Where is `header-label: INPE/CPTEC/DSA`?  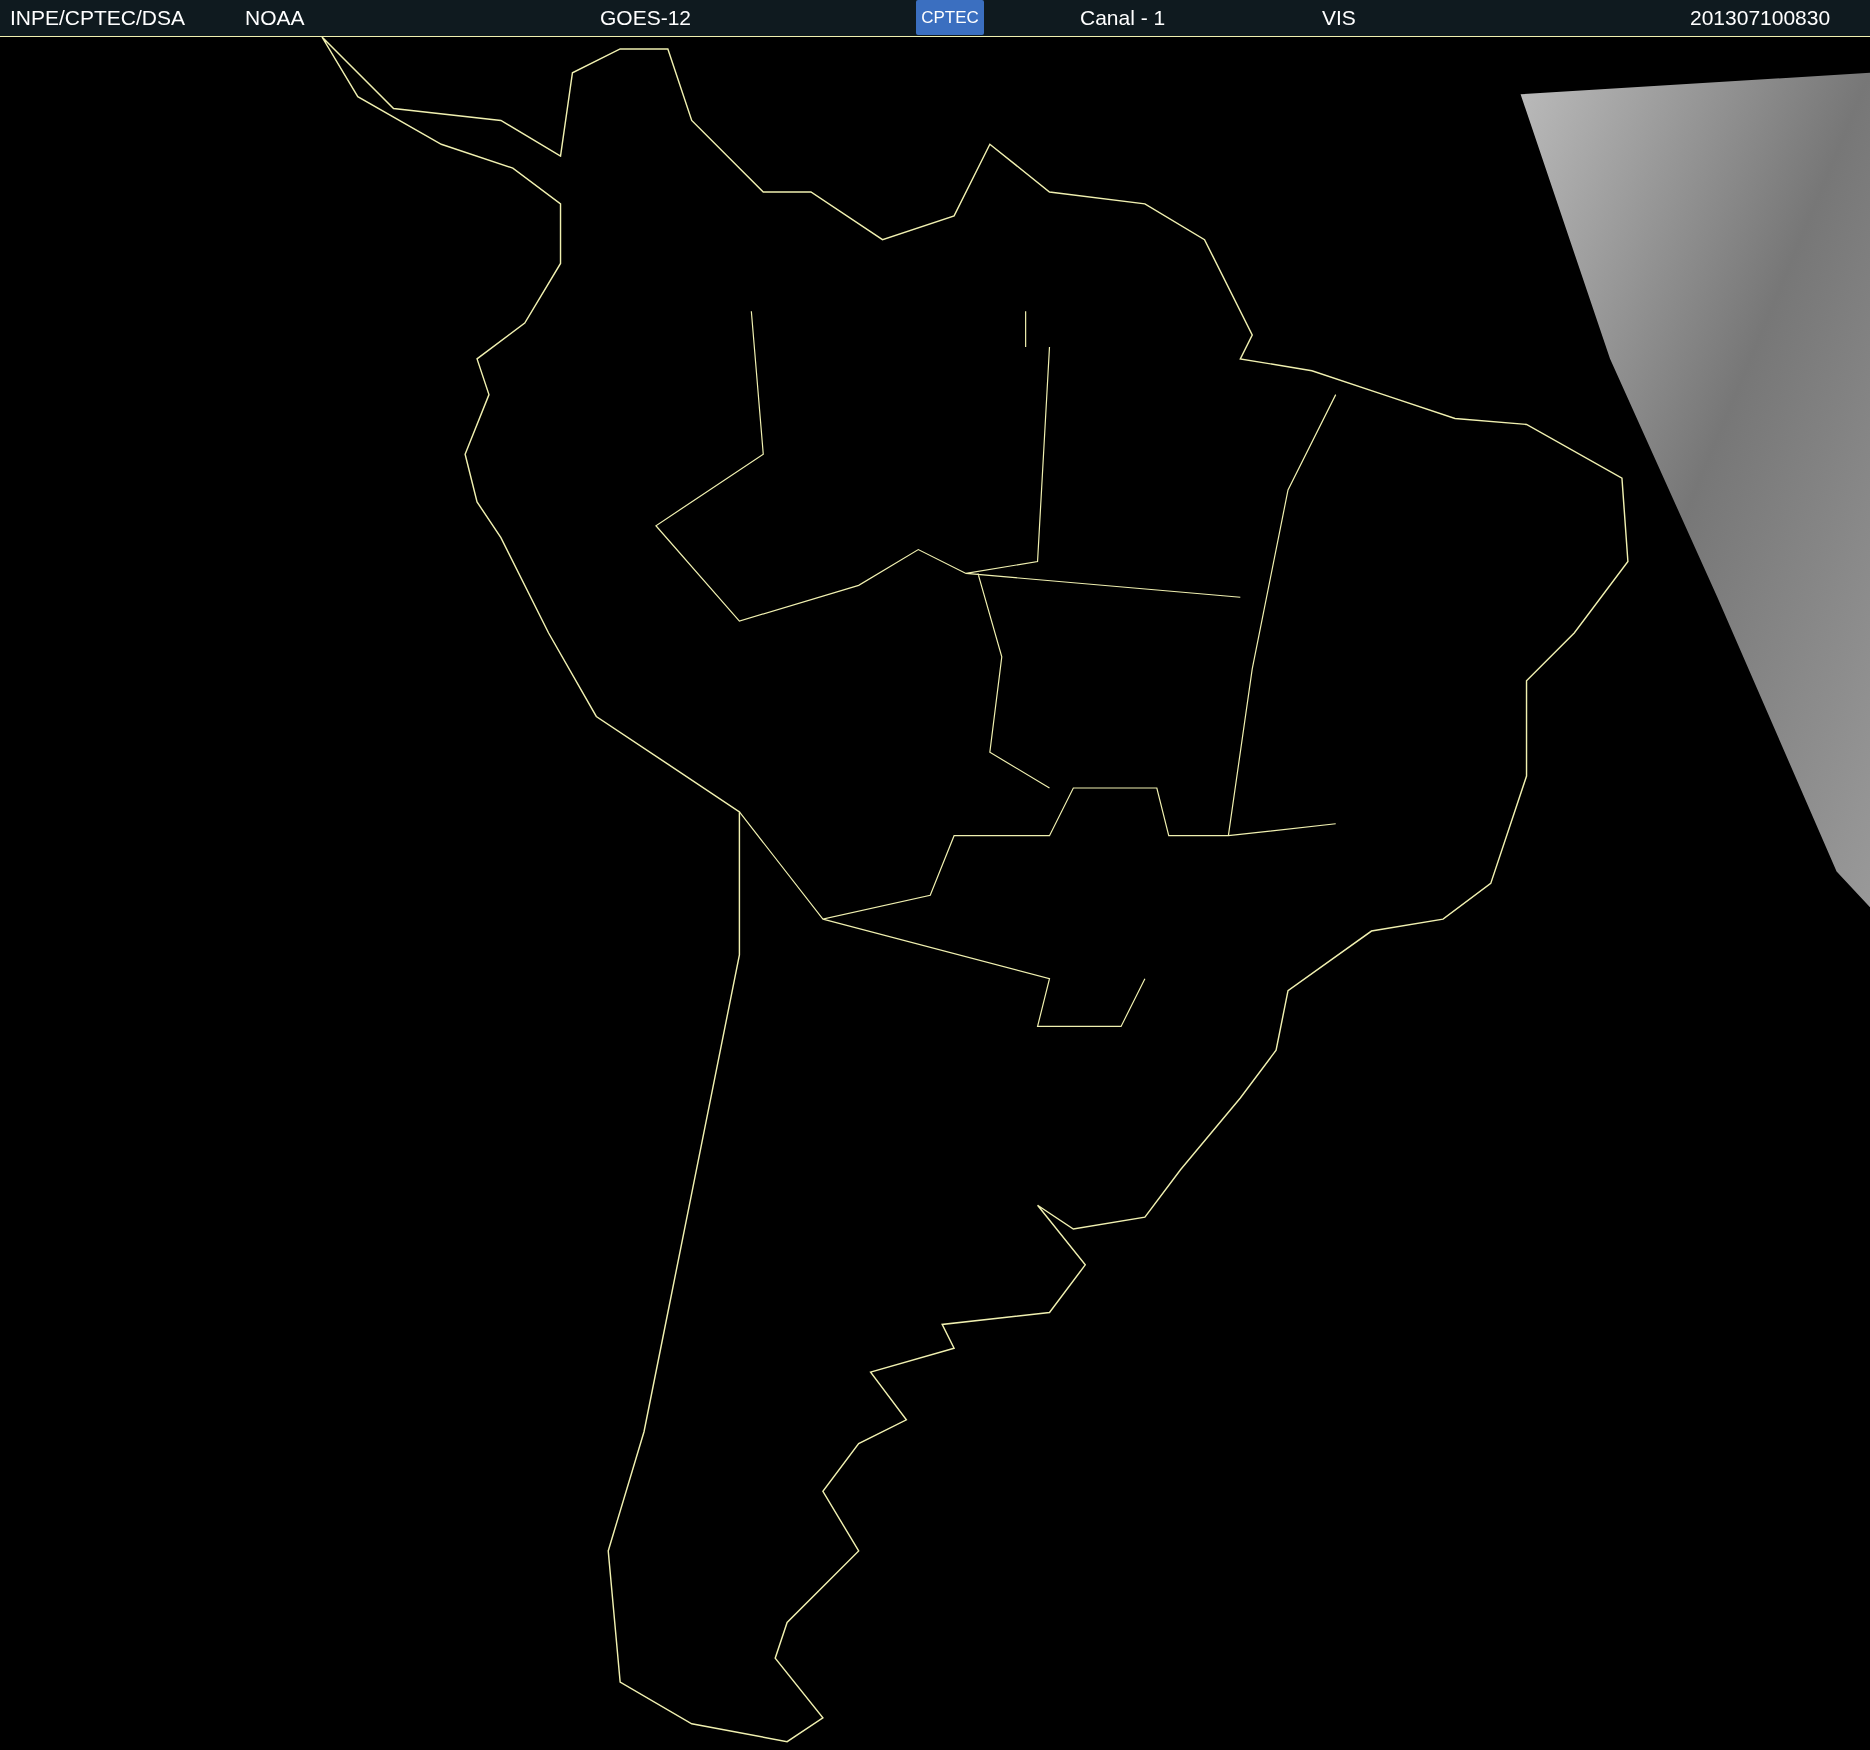 header-label: INPE/CPTEC/DSA is located at coordinates (98, 18).